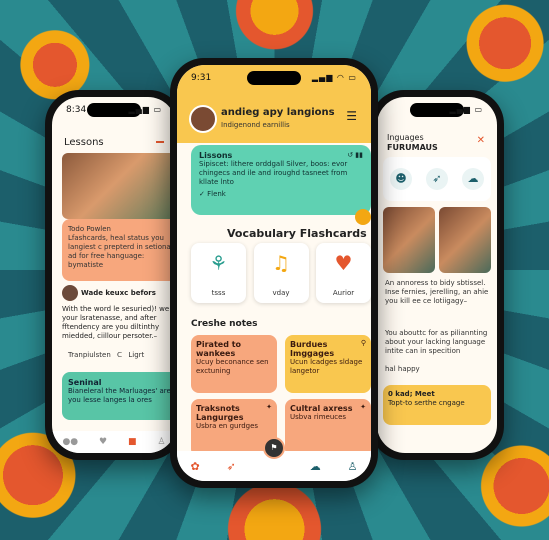 The image size is (549, 540). I want to click on lessons-title: Lissons, so click(216, 155).